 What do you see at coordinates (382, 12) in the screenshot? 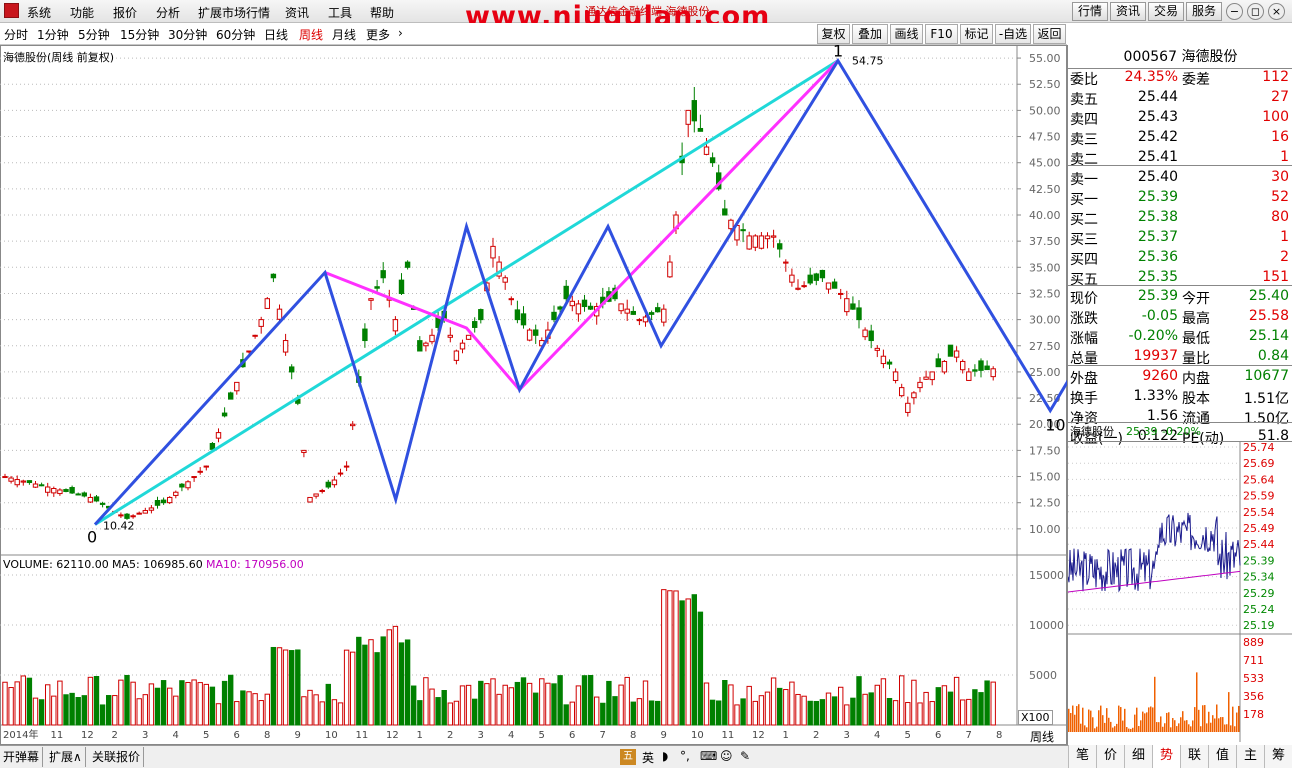
I see `menu-help: 帮助` at bounding box center [382, 12].